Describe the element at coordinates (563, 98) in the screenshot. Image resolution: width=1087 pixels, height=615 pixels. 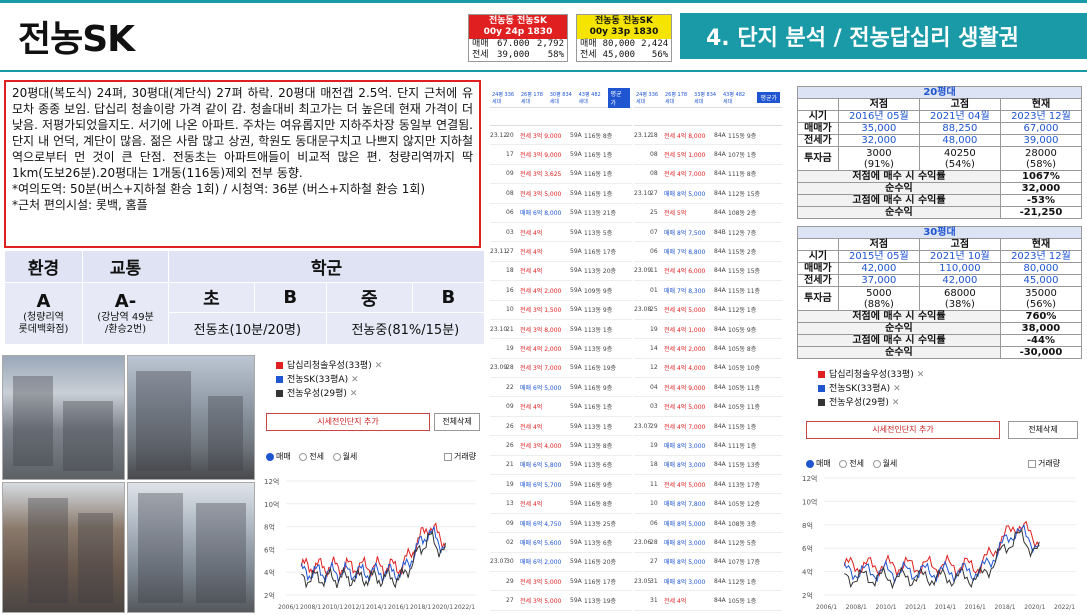
I see `listing-tab: 30평 834세대` at that location.